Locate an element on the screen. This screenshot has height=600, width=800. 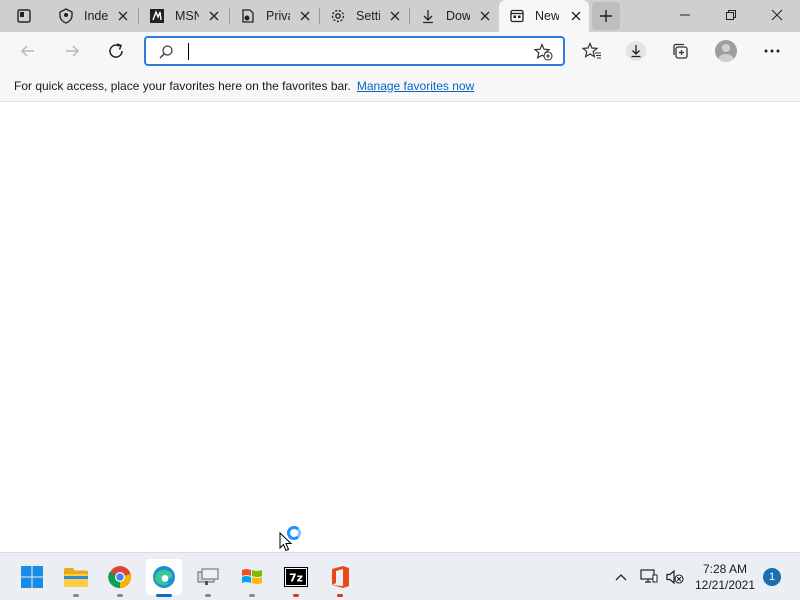
taskbar-office is located at coordinates (340, 578).